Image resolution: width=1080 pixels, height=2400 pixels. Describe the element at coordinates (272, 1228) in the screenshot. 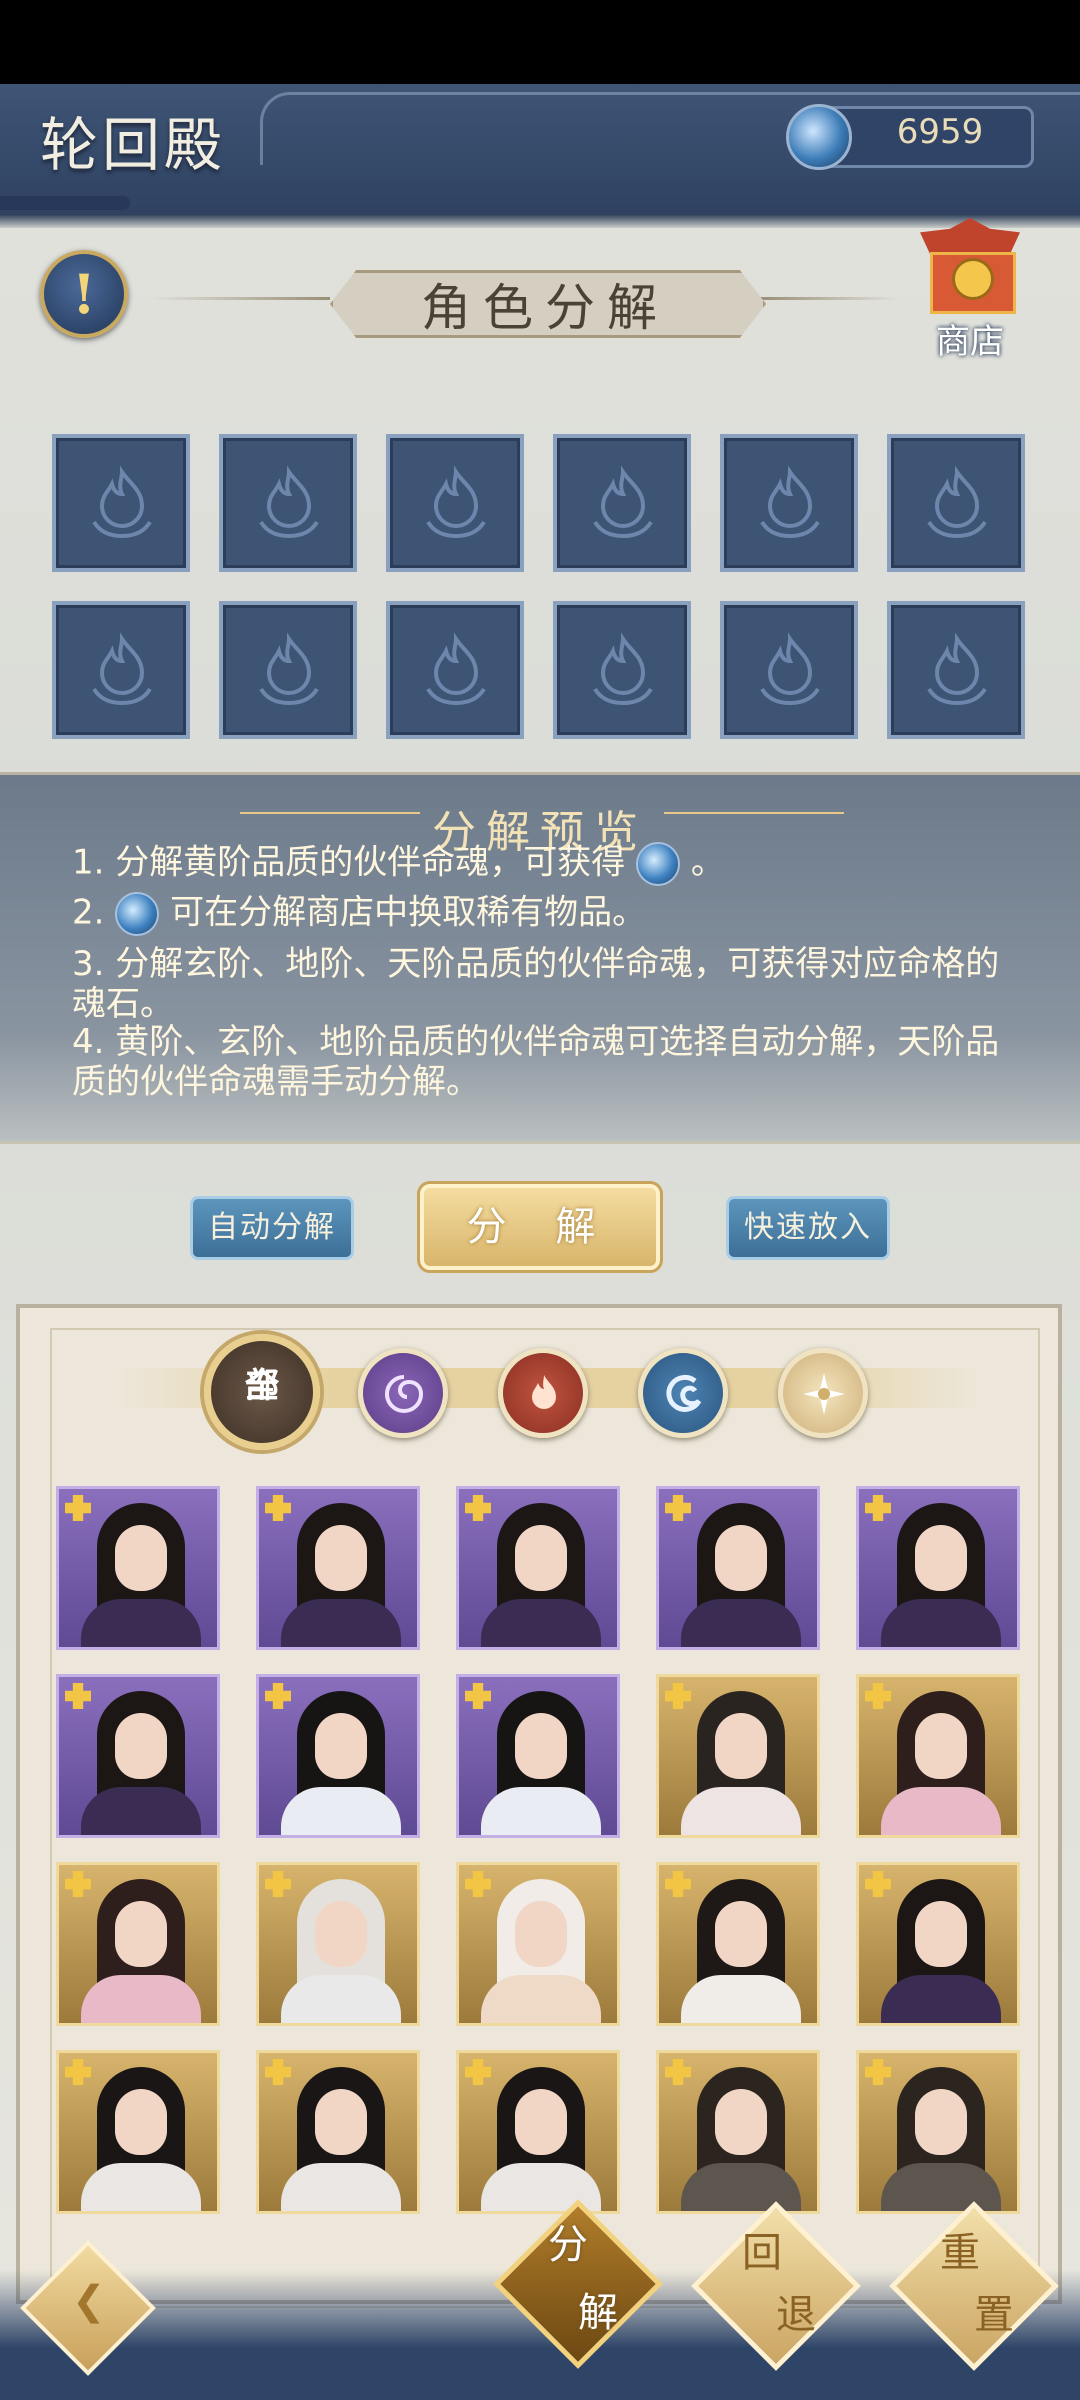

I see `auto-decompose-button: 自动分解` at that location.